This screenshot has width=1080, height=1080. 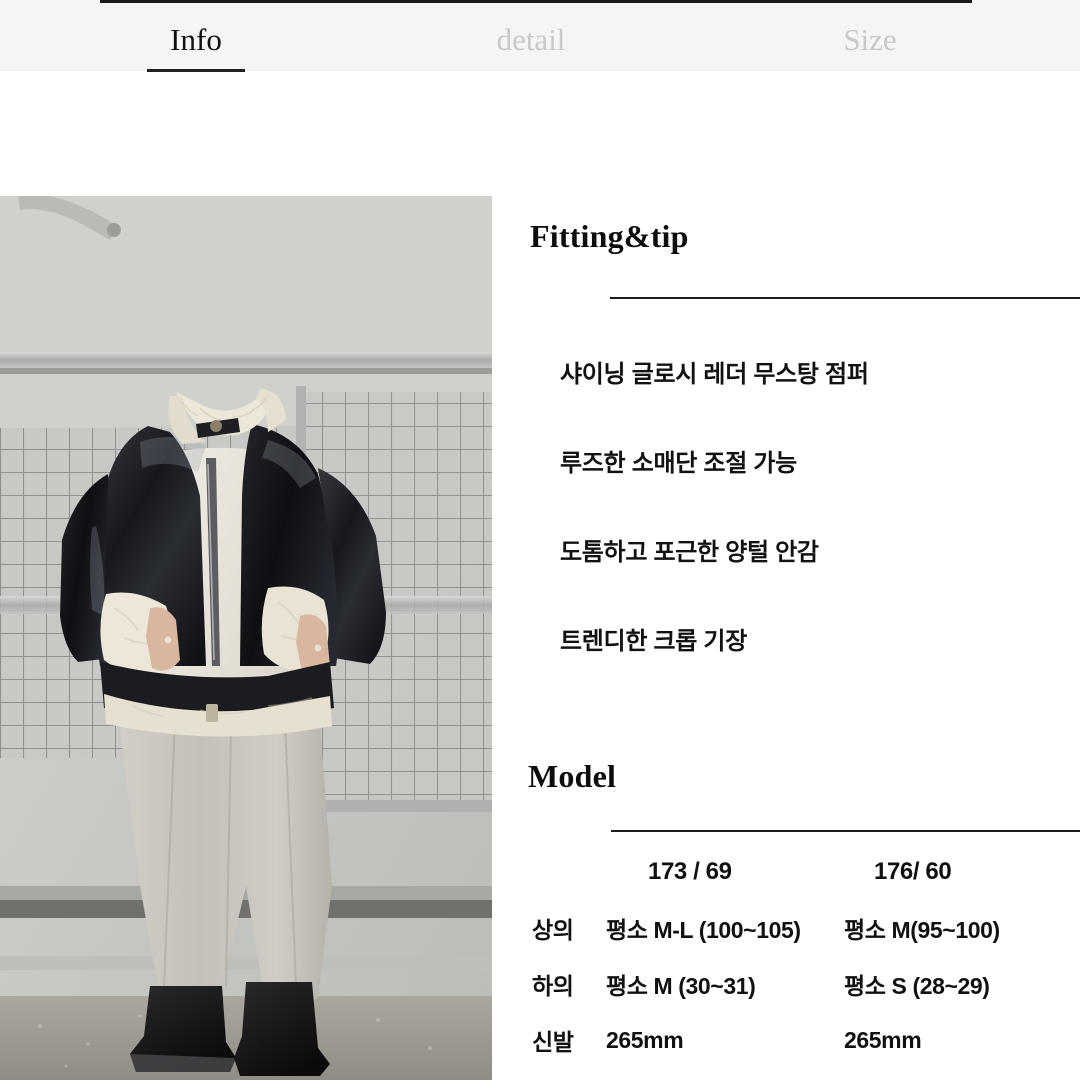 I want to click on table-row: 하의 평소 M (30~31) 평소 S (28~29), so click(x=786, y=984).